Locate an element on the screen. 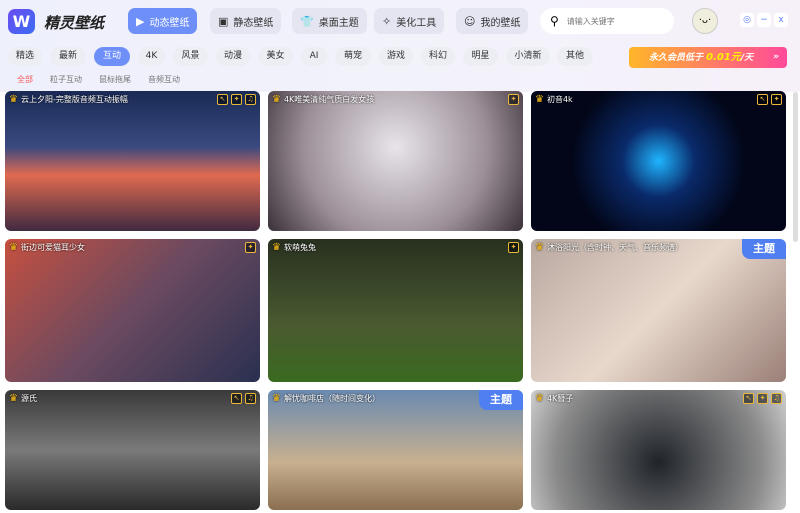  play-icon: ▶ is located at coordinates (140, 21).